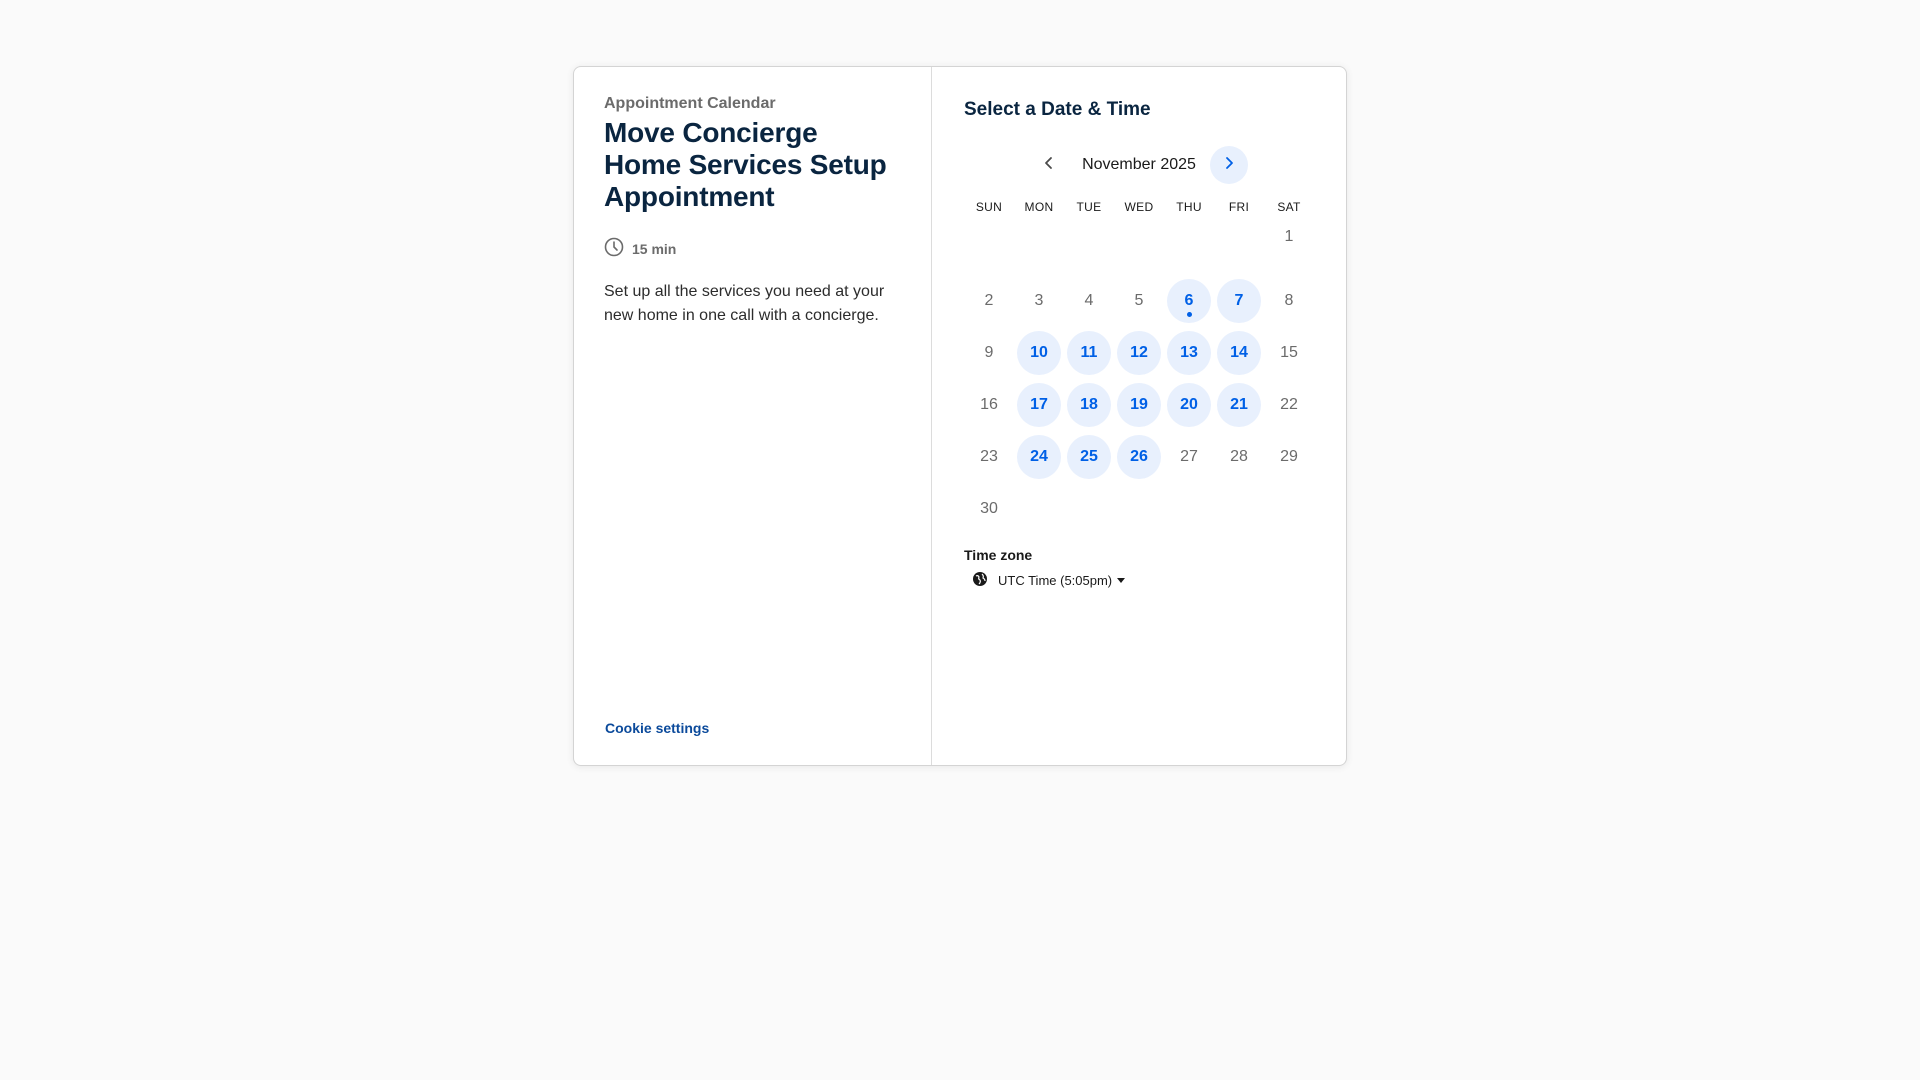 The height and width of the screenshot is (1080, 1920). I want to click on unavailable-day: 22, so click(1289, 405).